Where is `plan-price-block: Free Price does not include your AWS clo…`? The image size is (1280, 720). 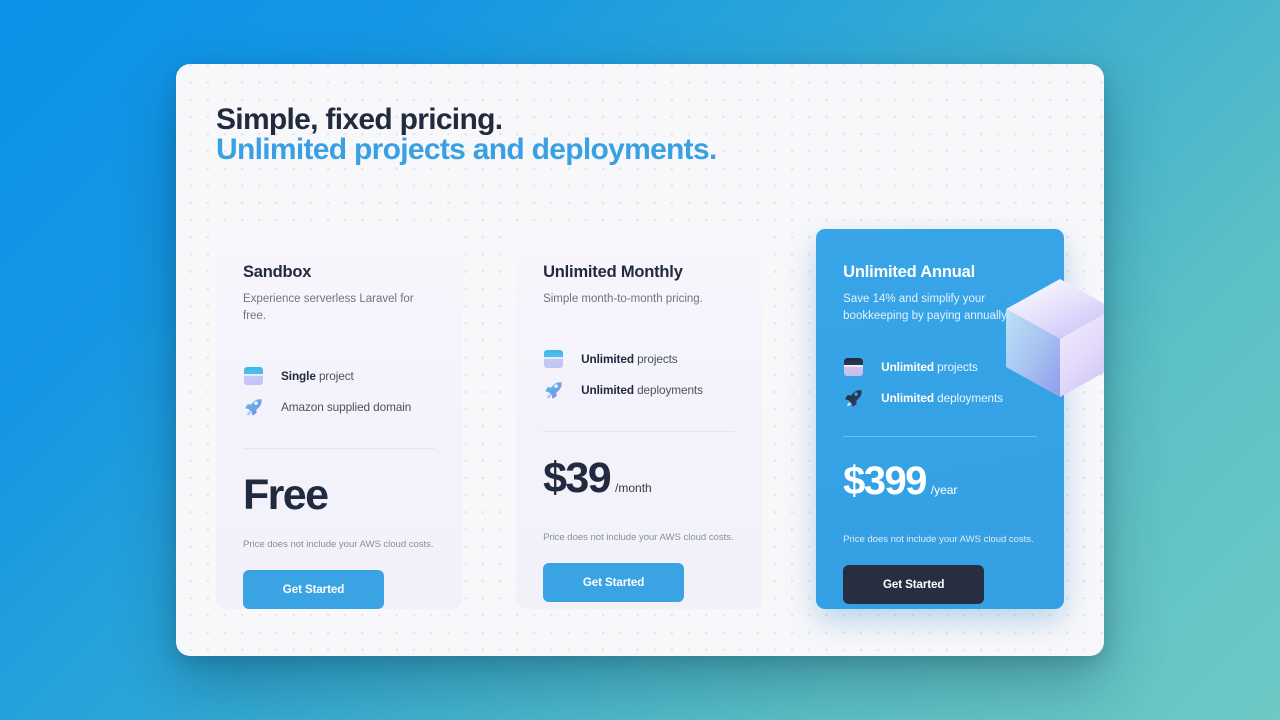
plan-price-block: Free Price does not include your AWS clo… is located at coordinates (339, 541).